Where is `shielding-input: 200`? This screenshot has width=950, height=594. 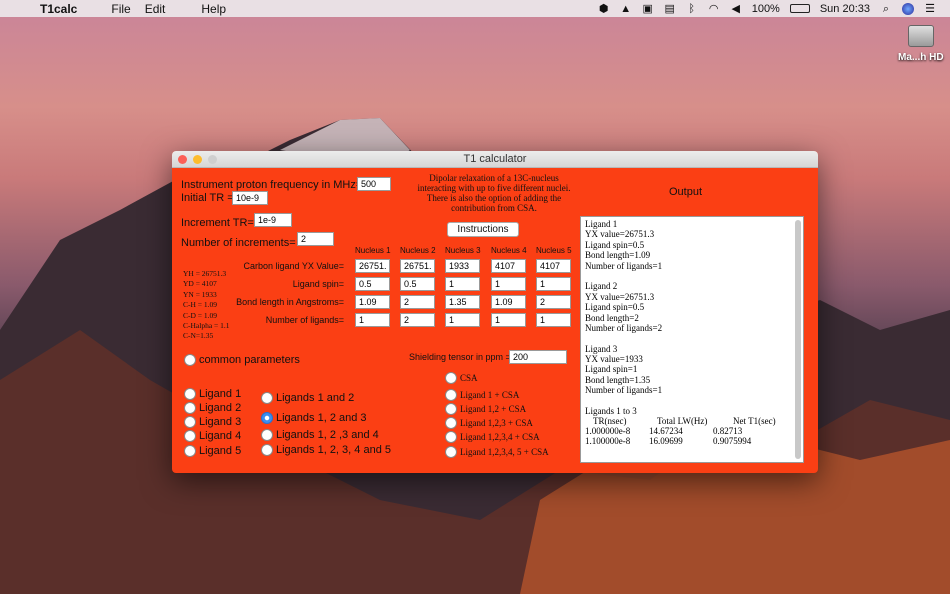 shielding-input: 200 is located at coordinates (538, 357).